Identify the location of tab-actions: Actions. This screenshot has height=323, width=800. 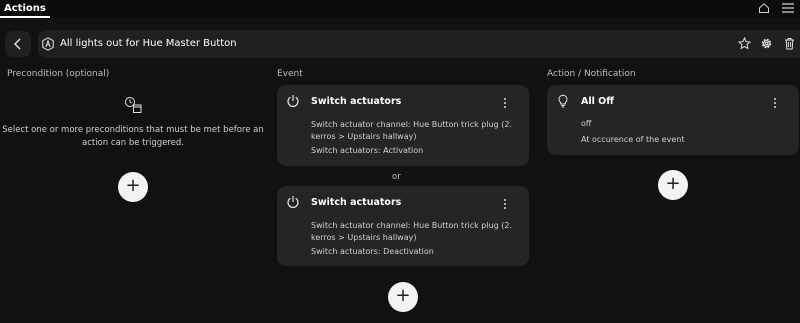
(25, 9).